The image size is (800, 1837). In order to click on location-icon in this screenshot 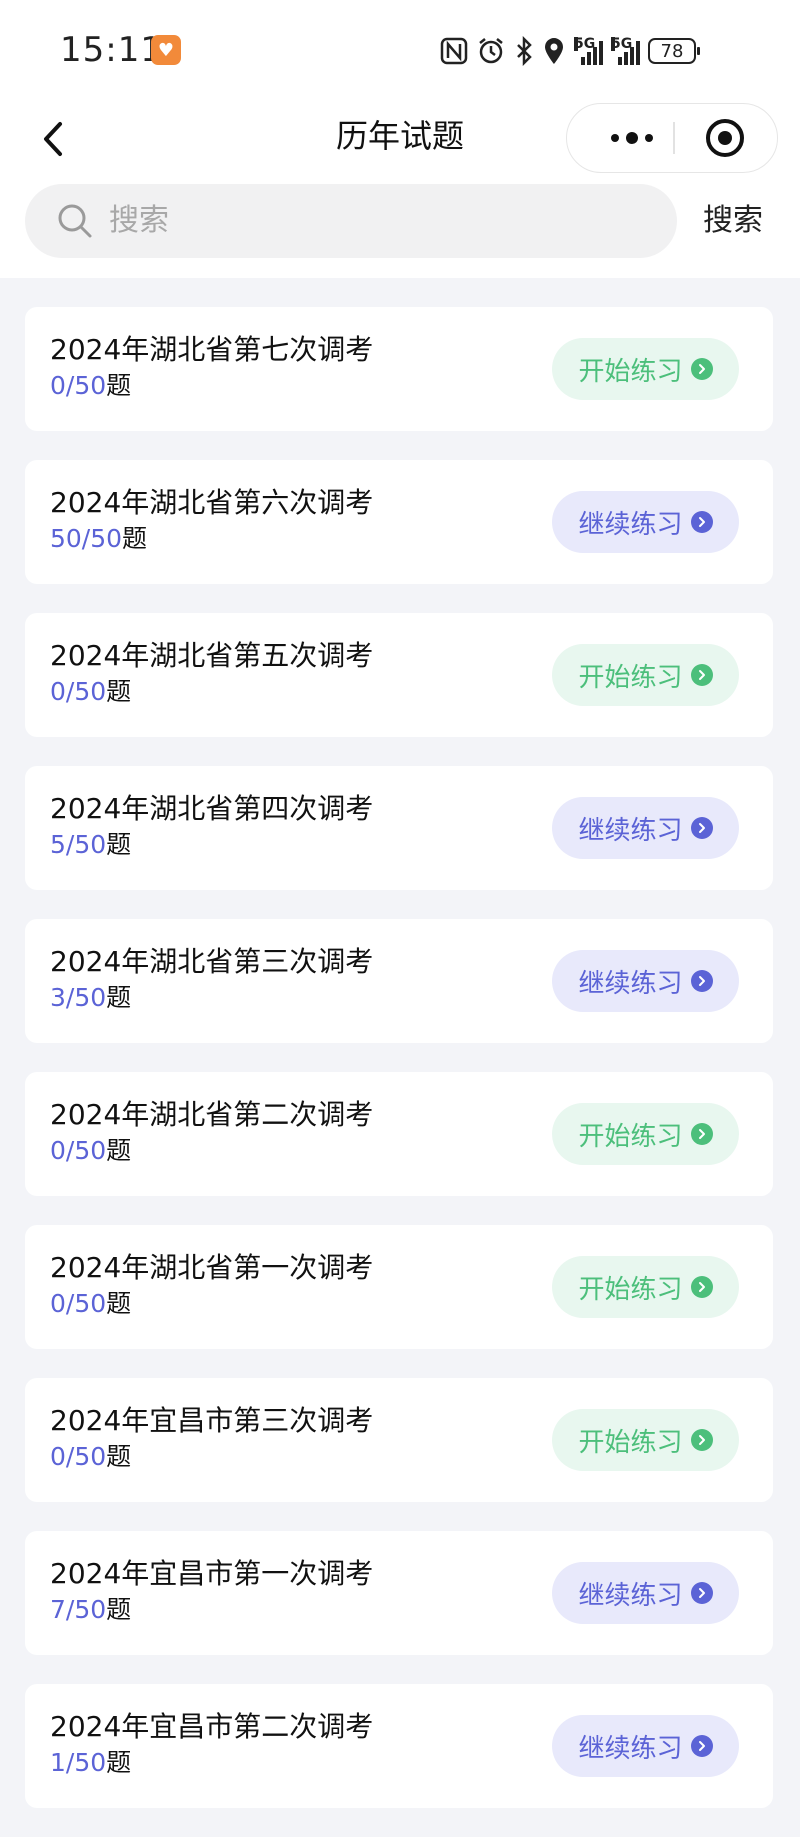, I will do `click(554, 51)`.